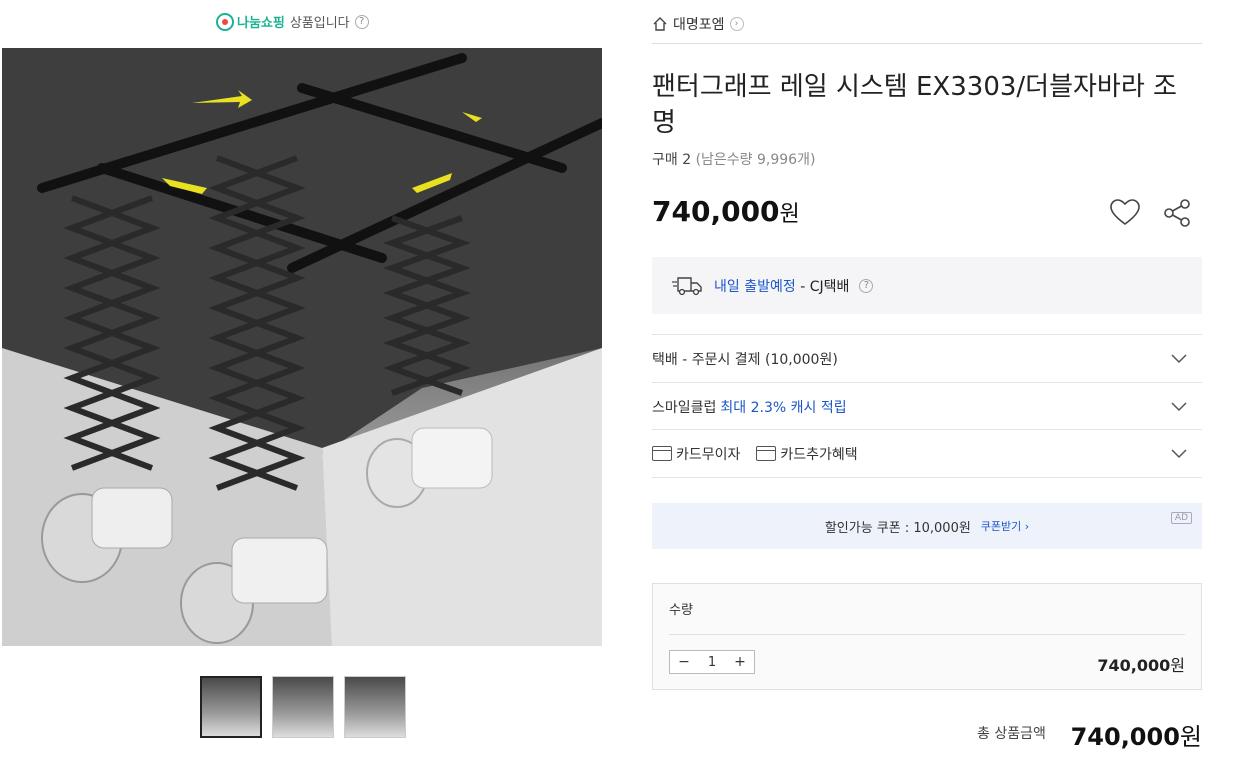  I want to click on smile-club-benefit: 최대 2.3% 캐시 적립, so click(783, 407).